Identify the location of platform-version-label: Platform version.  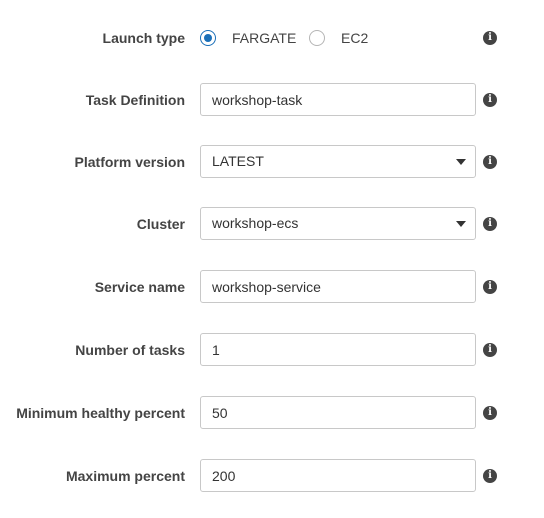
(129, 162).